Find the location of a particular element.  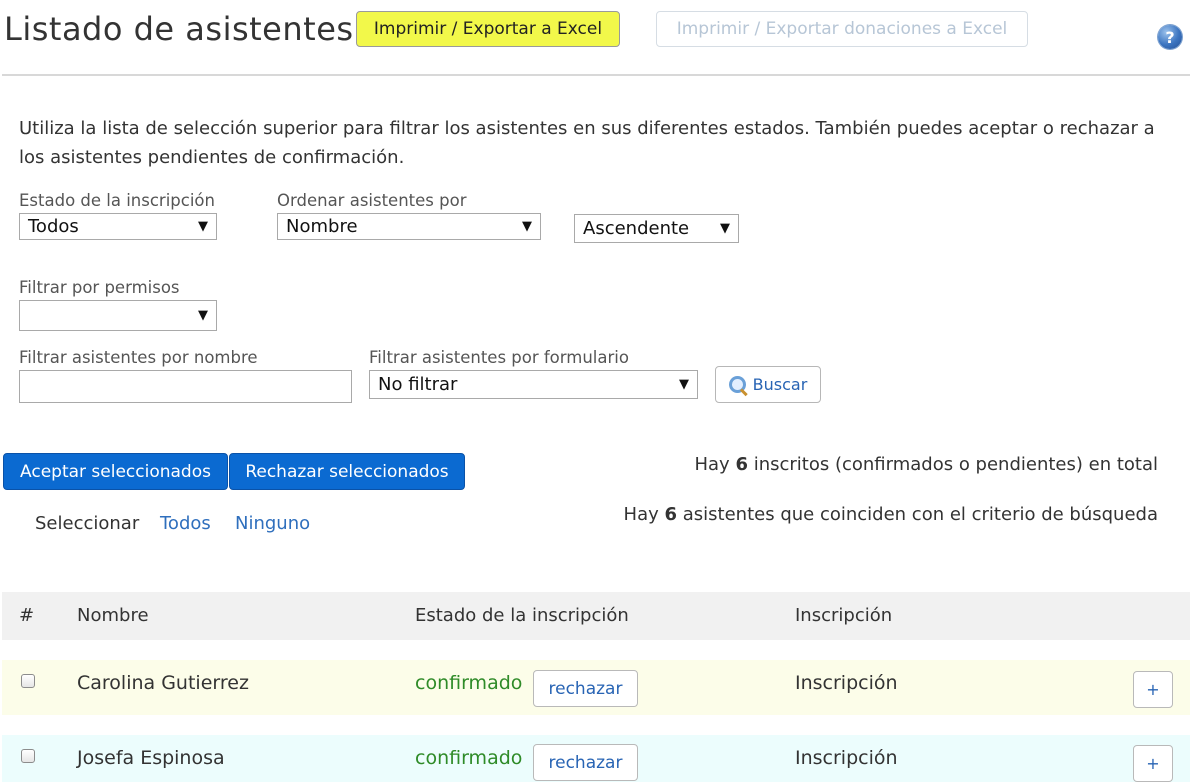

column-header-inscripcion: Inscripción is located at coordinates (844, 615).